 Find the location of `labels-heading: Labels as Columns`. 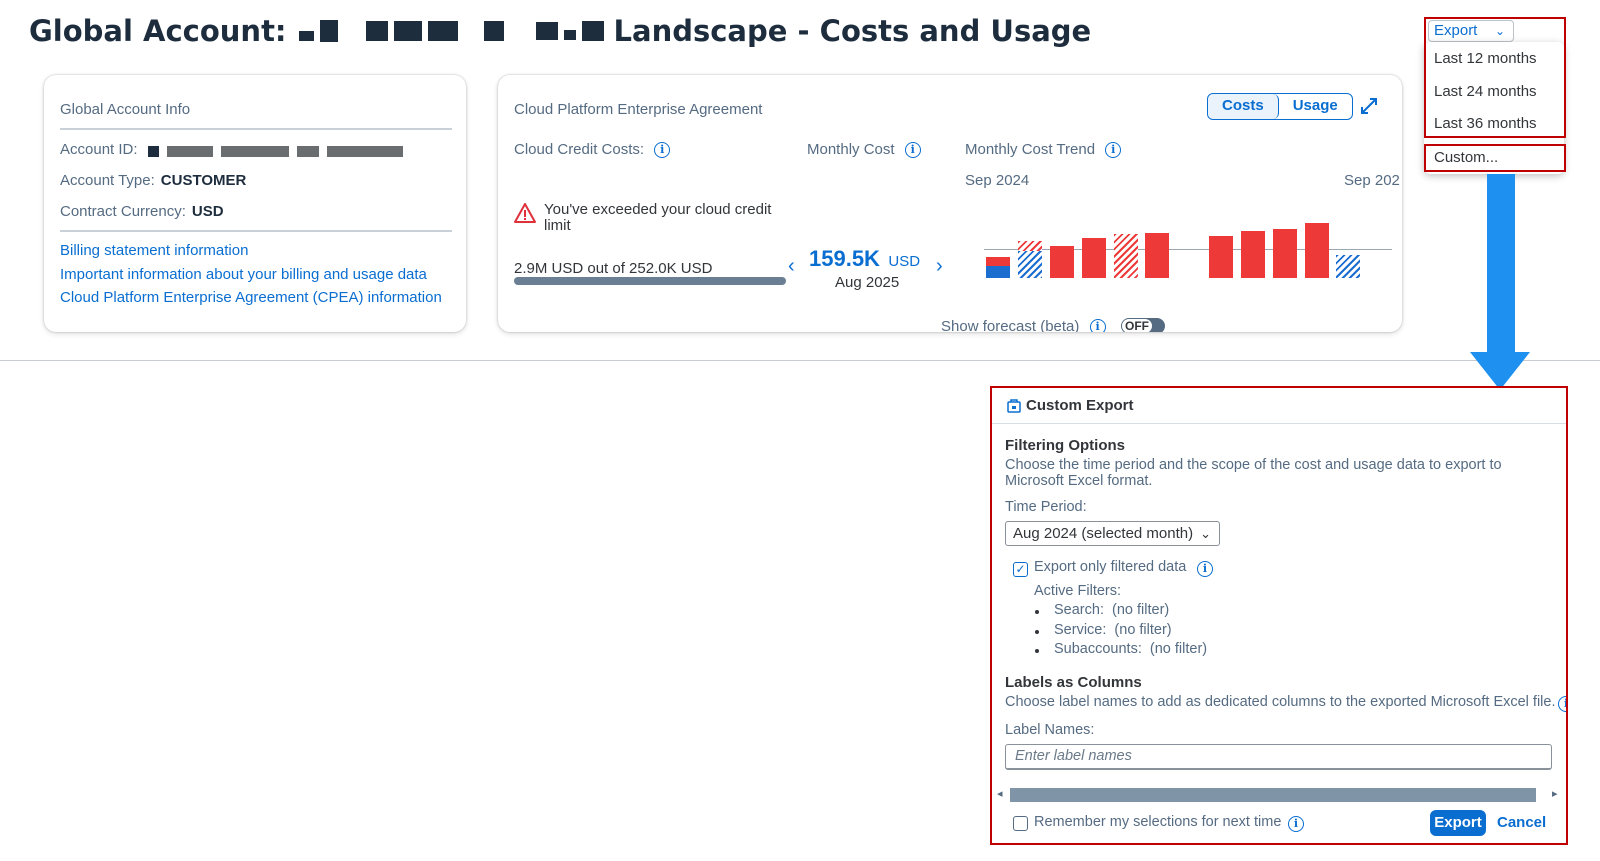

labels-heading: Labels as Columns is located at coordinates (1073, 682).